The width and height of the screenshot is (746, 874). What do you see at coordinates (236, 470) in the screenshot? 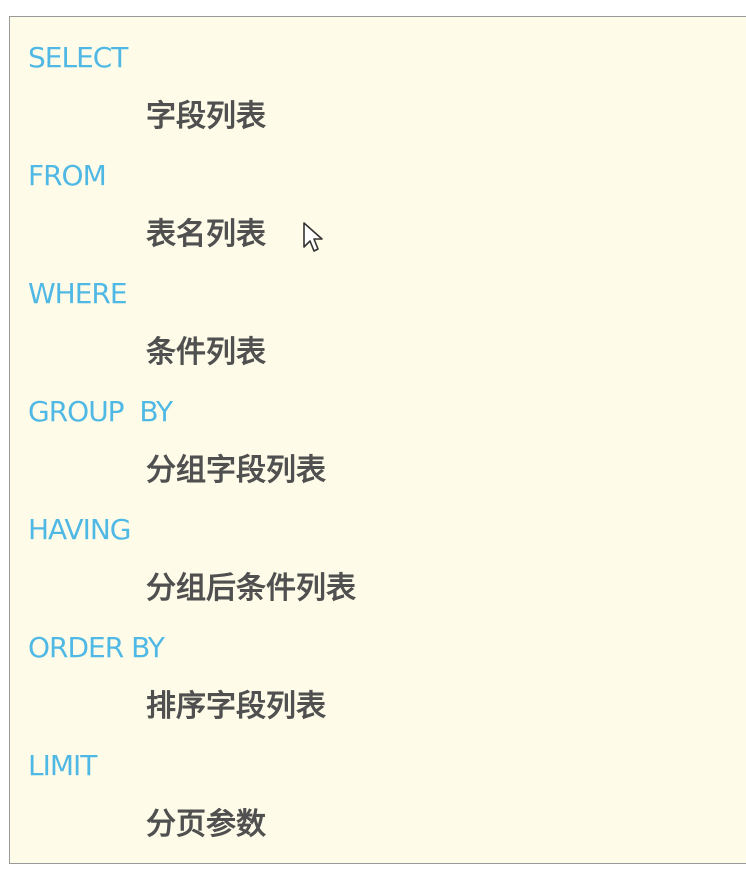
I see `group-by-argument: 分组字段列表` at bounding box center [236, 470].